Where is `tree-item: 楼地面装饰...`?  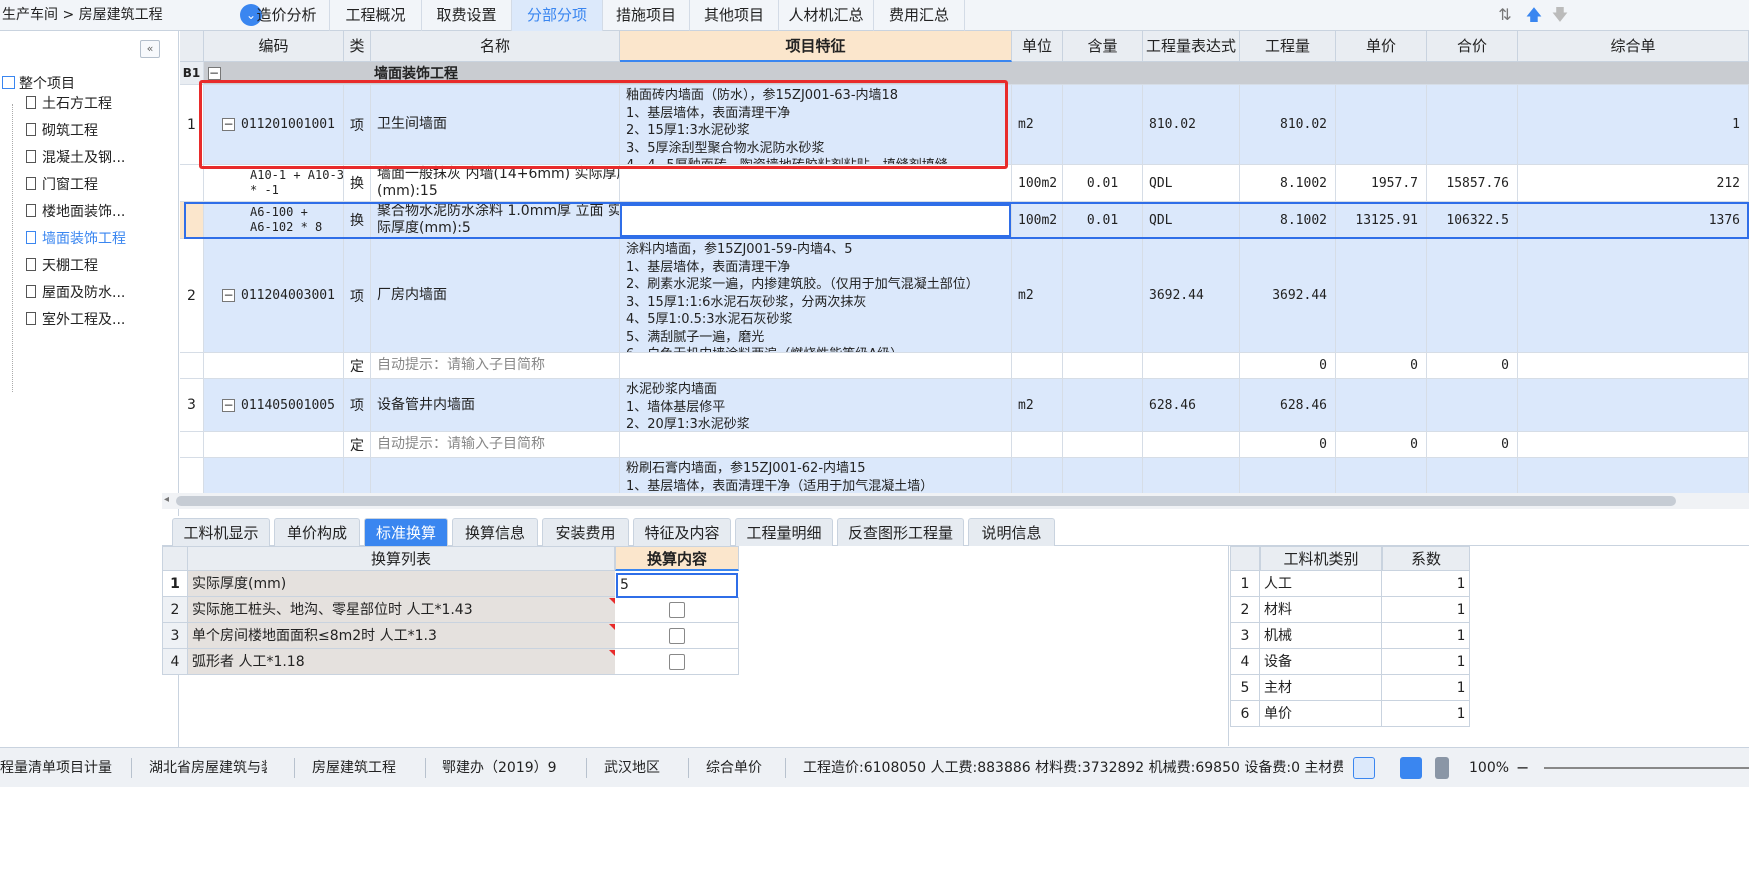
tree-item: 楼地面装饰... is located at coordinates (75, 212).